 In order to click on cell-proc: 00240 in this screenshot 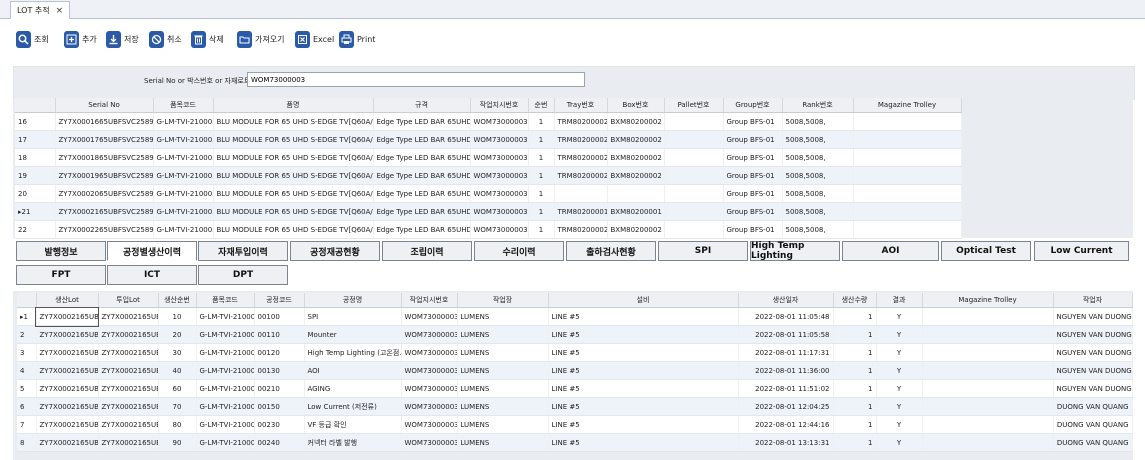, I will do `click(279, 442)`.